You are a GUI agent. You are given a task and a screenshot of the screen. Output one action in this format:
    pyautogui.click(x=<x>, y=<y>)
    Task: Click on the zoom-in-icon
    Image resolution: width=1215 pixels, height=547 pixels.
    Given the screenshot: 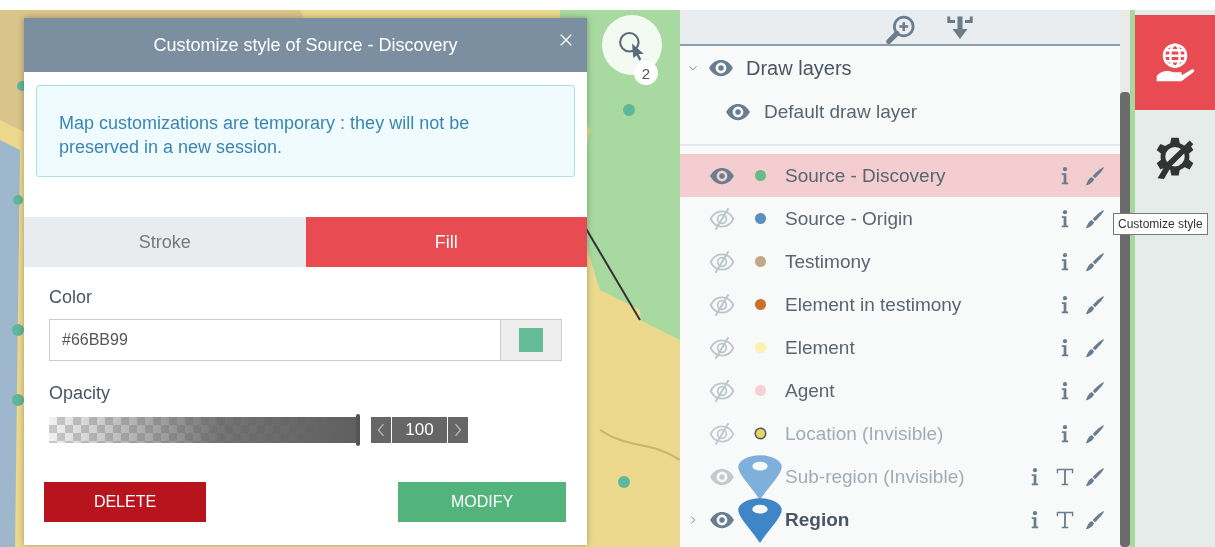 What is the action you would take?
    pyautogui.click(x=900, y=29)
    